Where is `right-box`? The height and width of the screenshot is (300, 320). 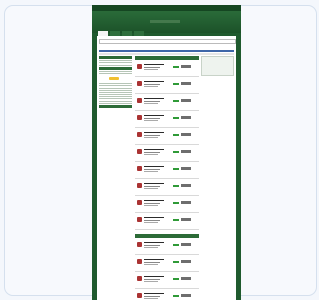
right-box is located at coordinates (217, 66).